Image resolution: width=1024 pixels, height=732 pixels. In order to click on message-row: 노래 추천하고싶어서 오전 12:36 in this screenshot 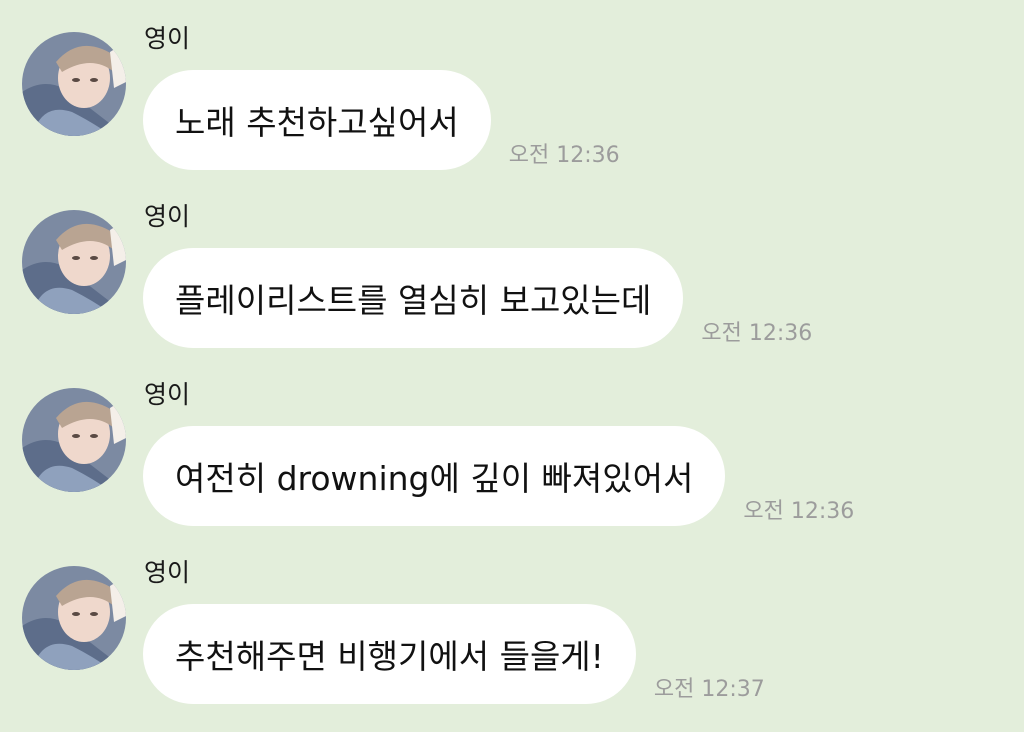, I will do `click(381, 120)`.